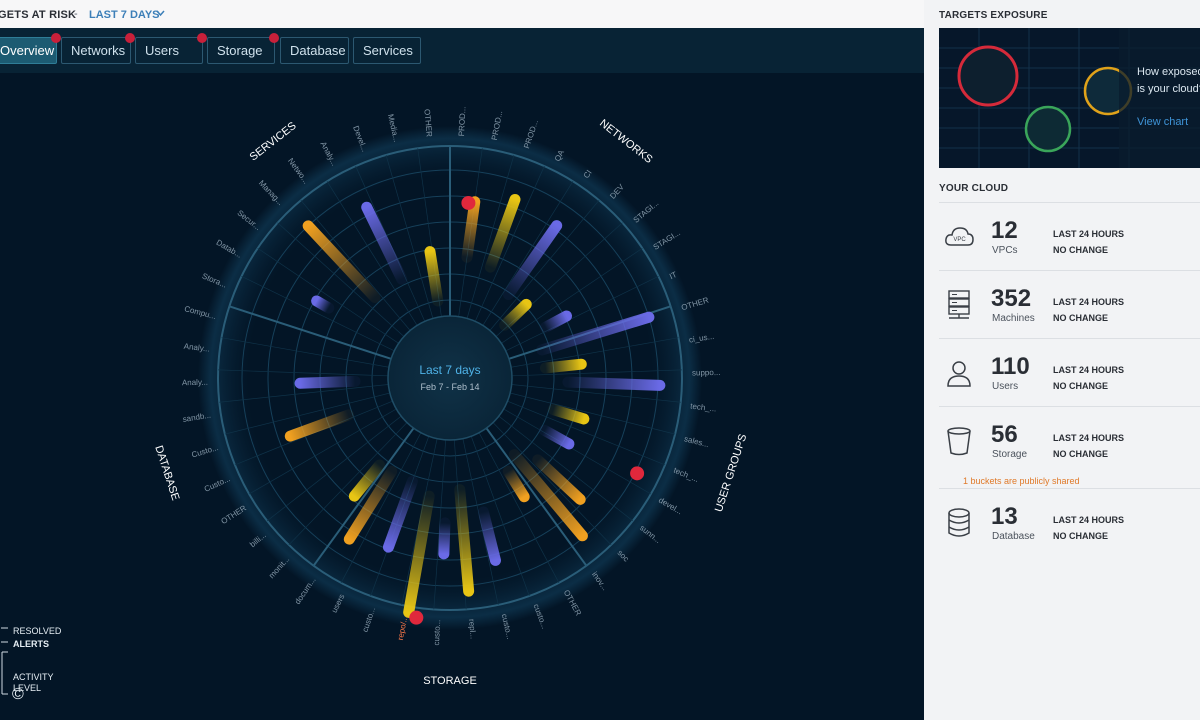 The width and height of the screenshot is (1200, 720). Describe the element at coordinates (1005, 386) in the screenshot. I see `stat-label: Users` at that location.